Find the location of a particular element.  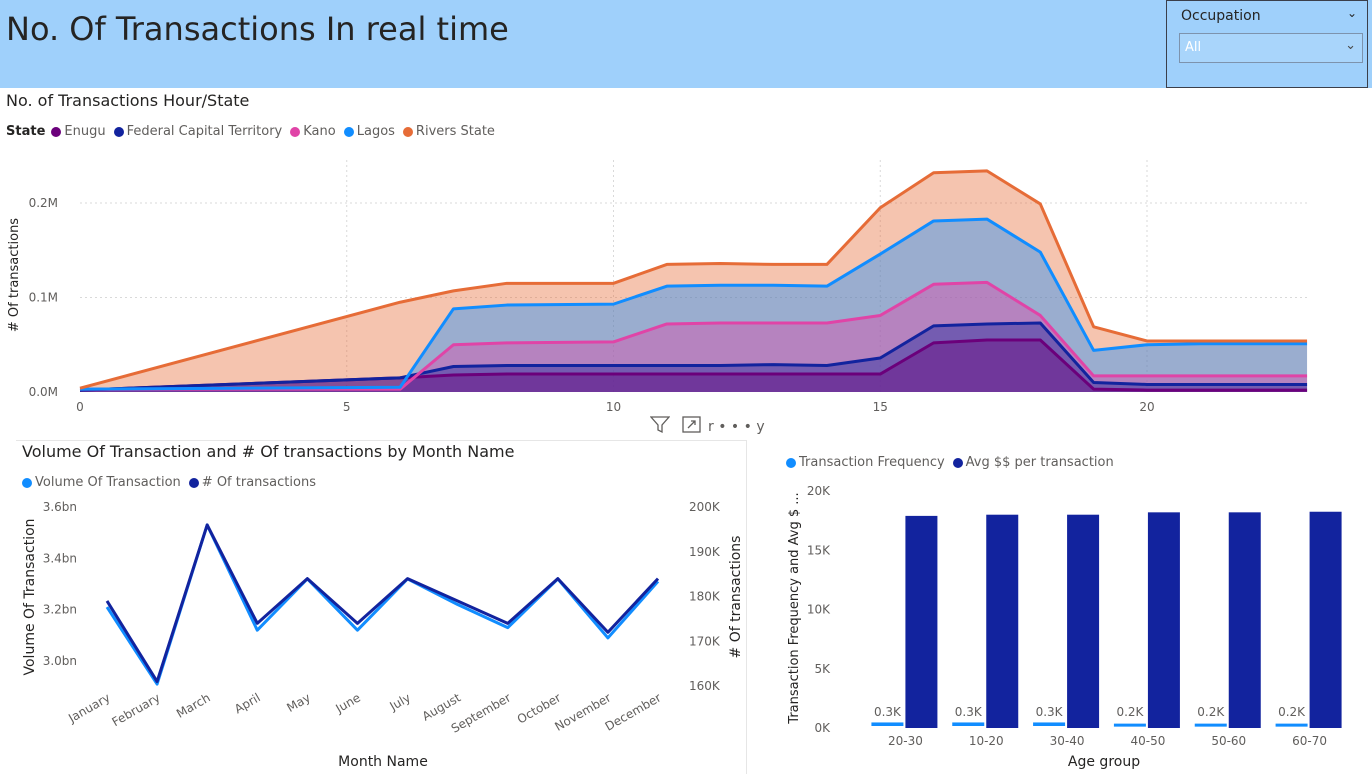

x-tick-label: 30-40 is located at coordinates (1067, 741).